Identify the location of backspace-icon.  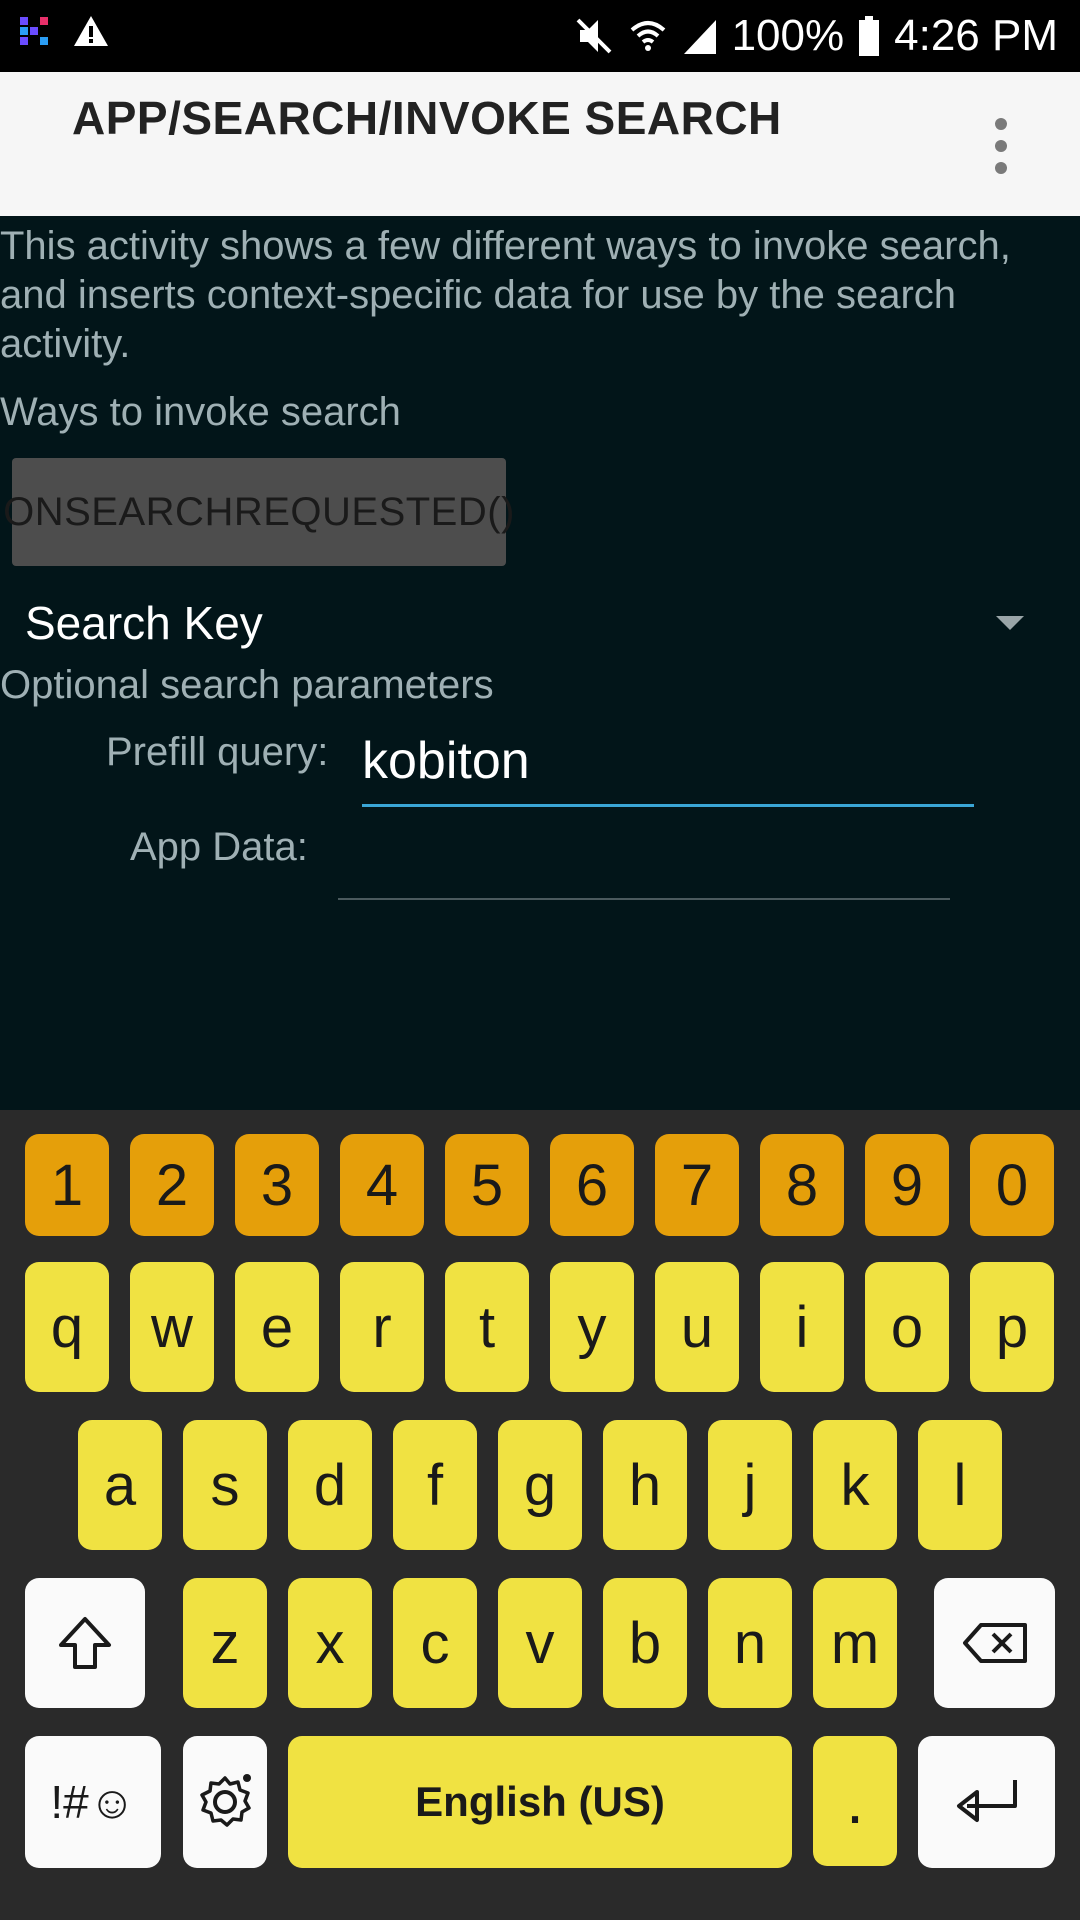
(994, 1643).